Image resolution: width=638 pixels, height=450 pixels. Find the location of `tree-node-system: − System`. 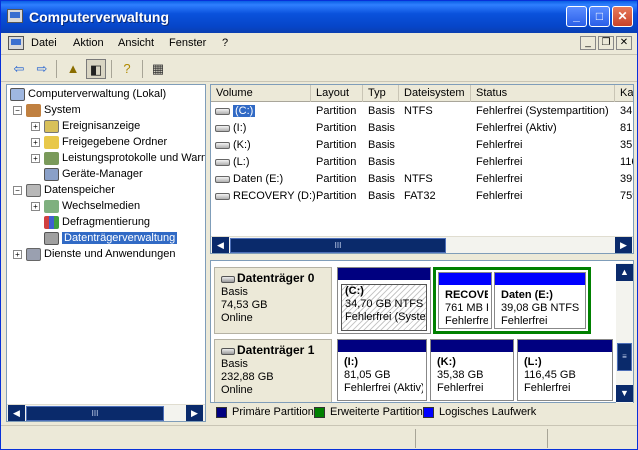

tree-node-system: − System is located at coordinates (47, 110).